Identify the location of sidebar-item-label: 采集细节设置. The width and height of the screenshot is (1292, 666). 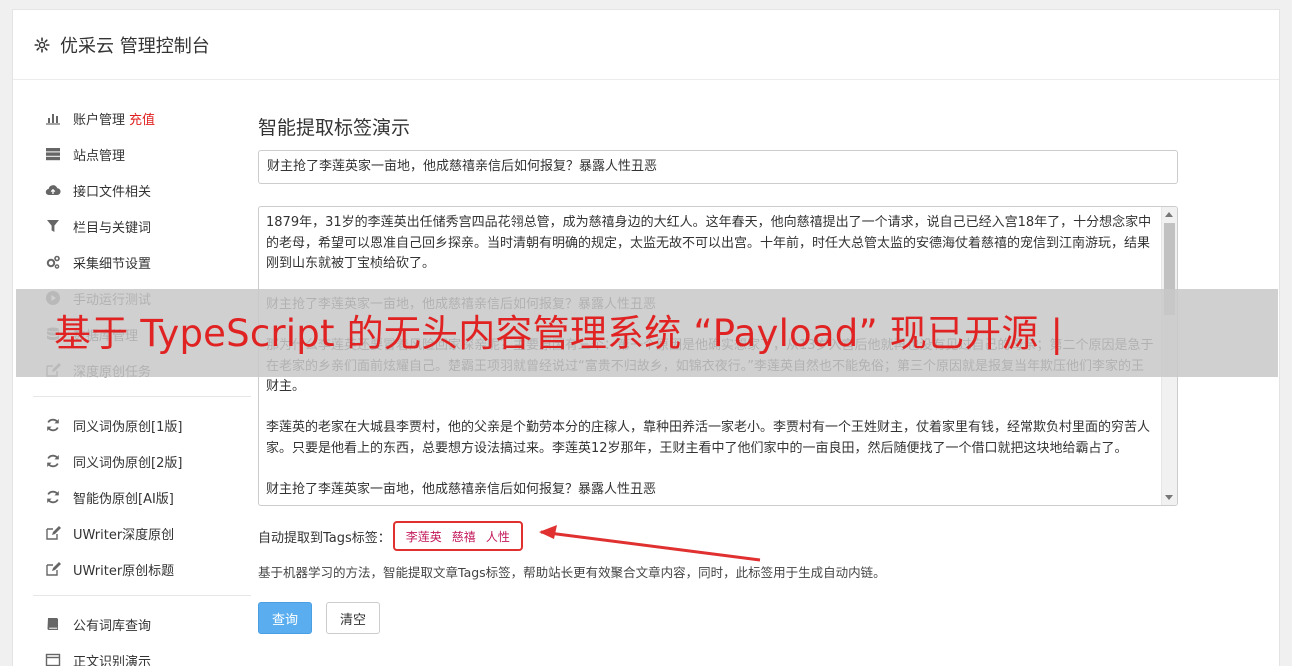
(112, 264).